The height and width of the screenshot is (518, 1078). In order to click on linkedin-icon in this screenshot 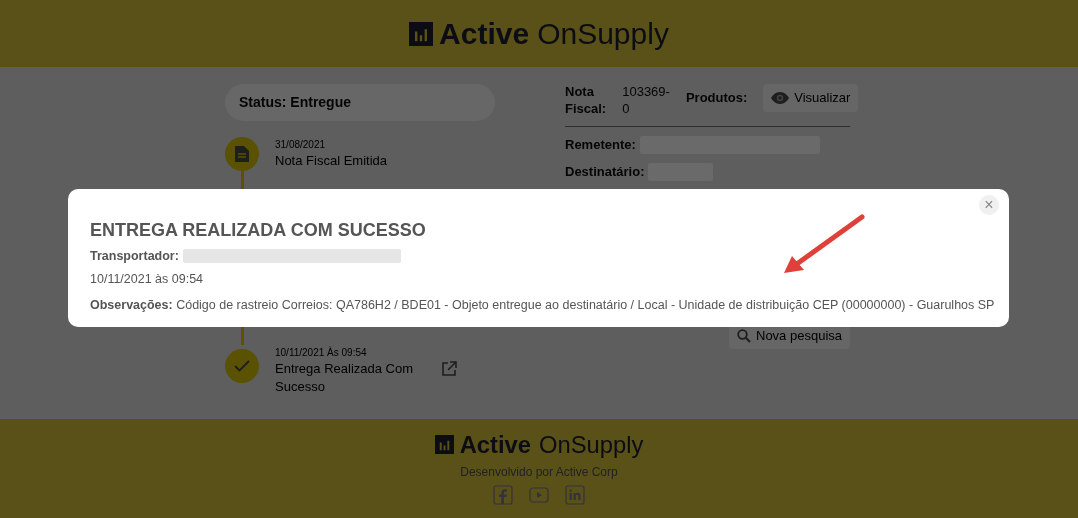, I will do `click(575, 494)`.